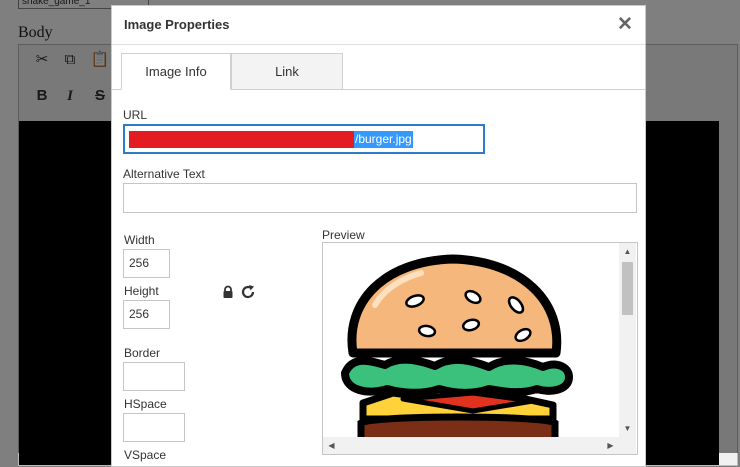  What do you see at coordinates (146, 263) in the screenshot?
I see `width-input: 256` at bounding box center [146, 263].